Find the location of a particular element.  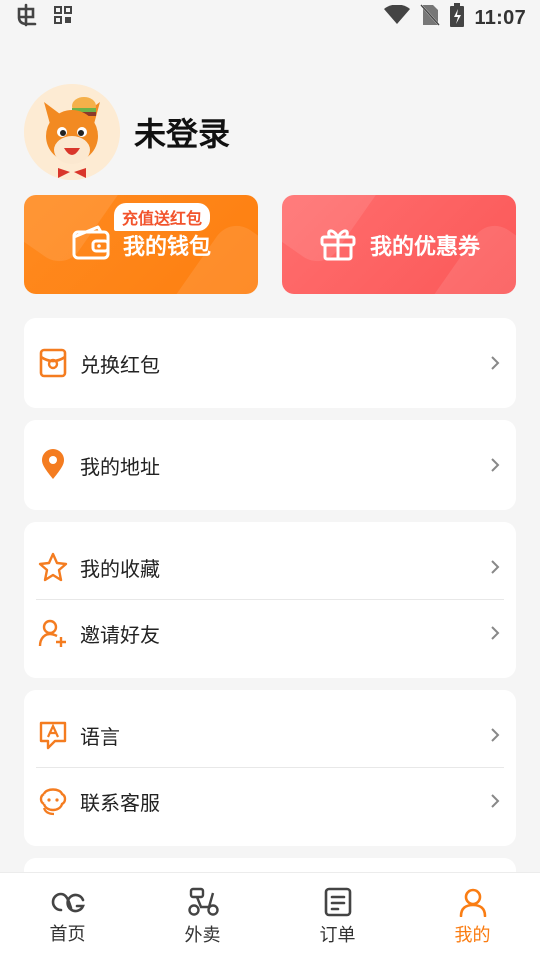

horse-mascot-icon is located at coordinates (72, 132).